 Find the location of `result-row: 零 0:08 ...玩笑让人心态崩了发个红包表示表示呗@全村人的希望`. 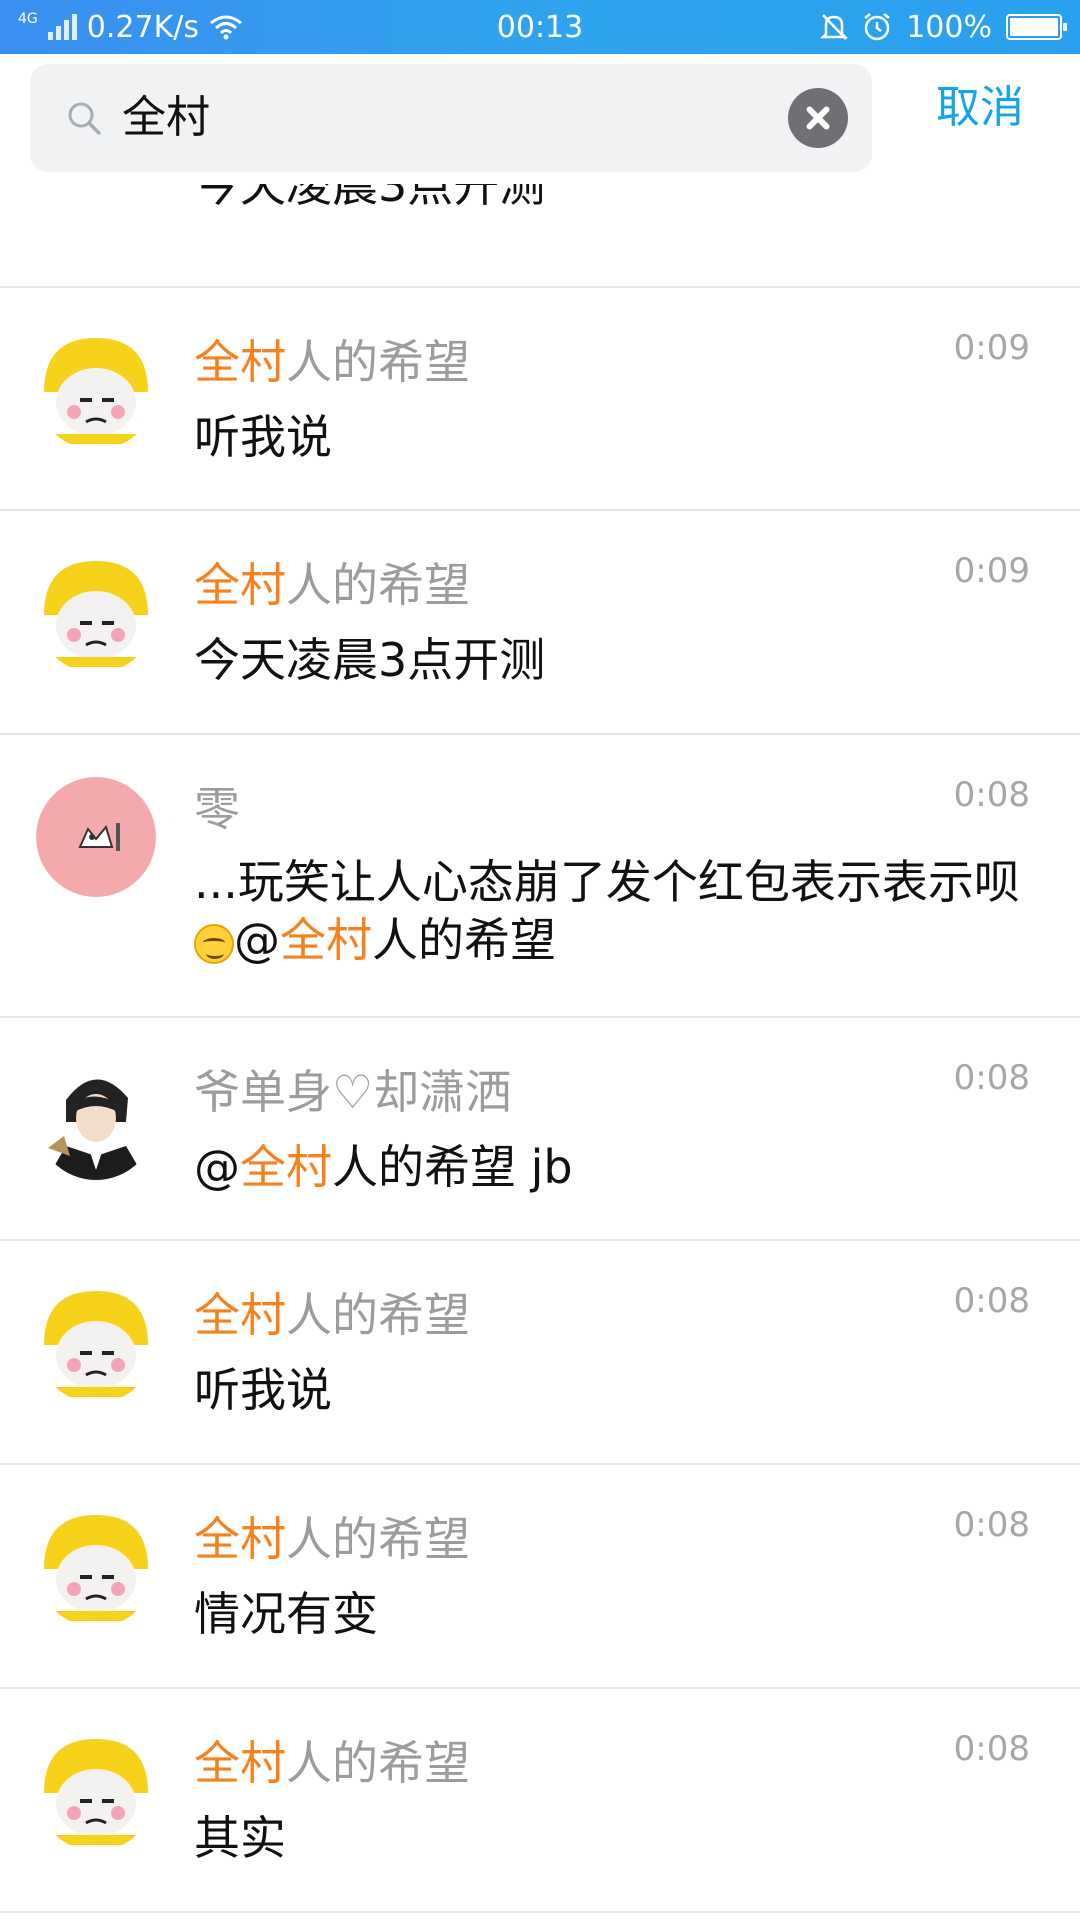

result-row: 零 0:08 ...玩笑让人心态崩了发个红包表示表示呗@全村人的希望 is located at coordinates (540, 876).